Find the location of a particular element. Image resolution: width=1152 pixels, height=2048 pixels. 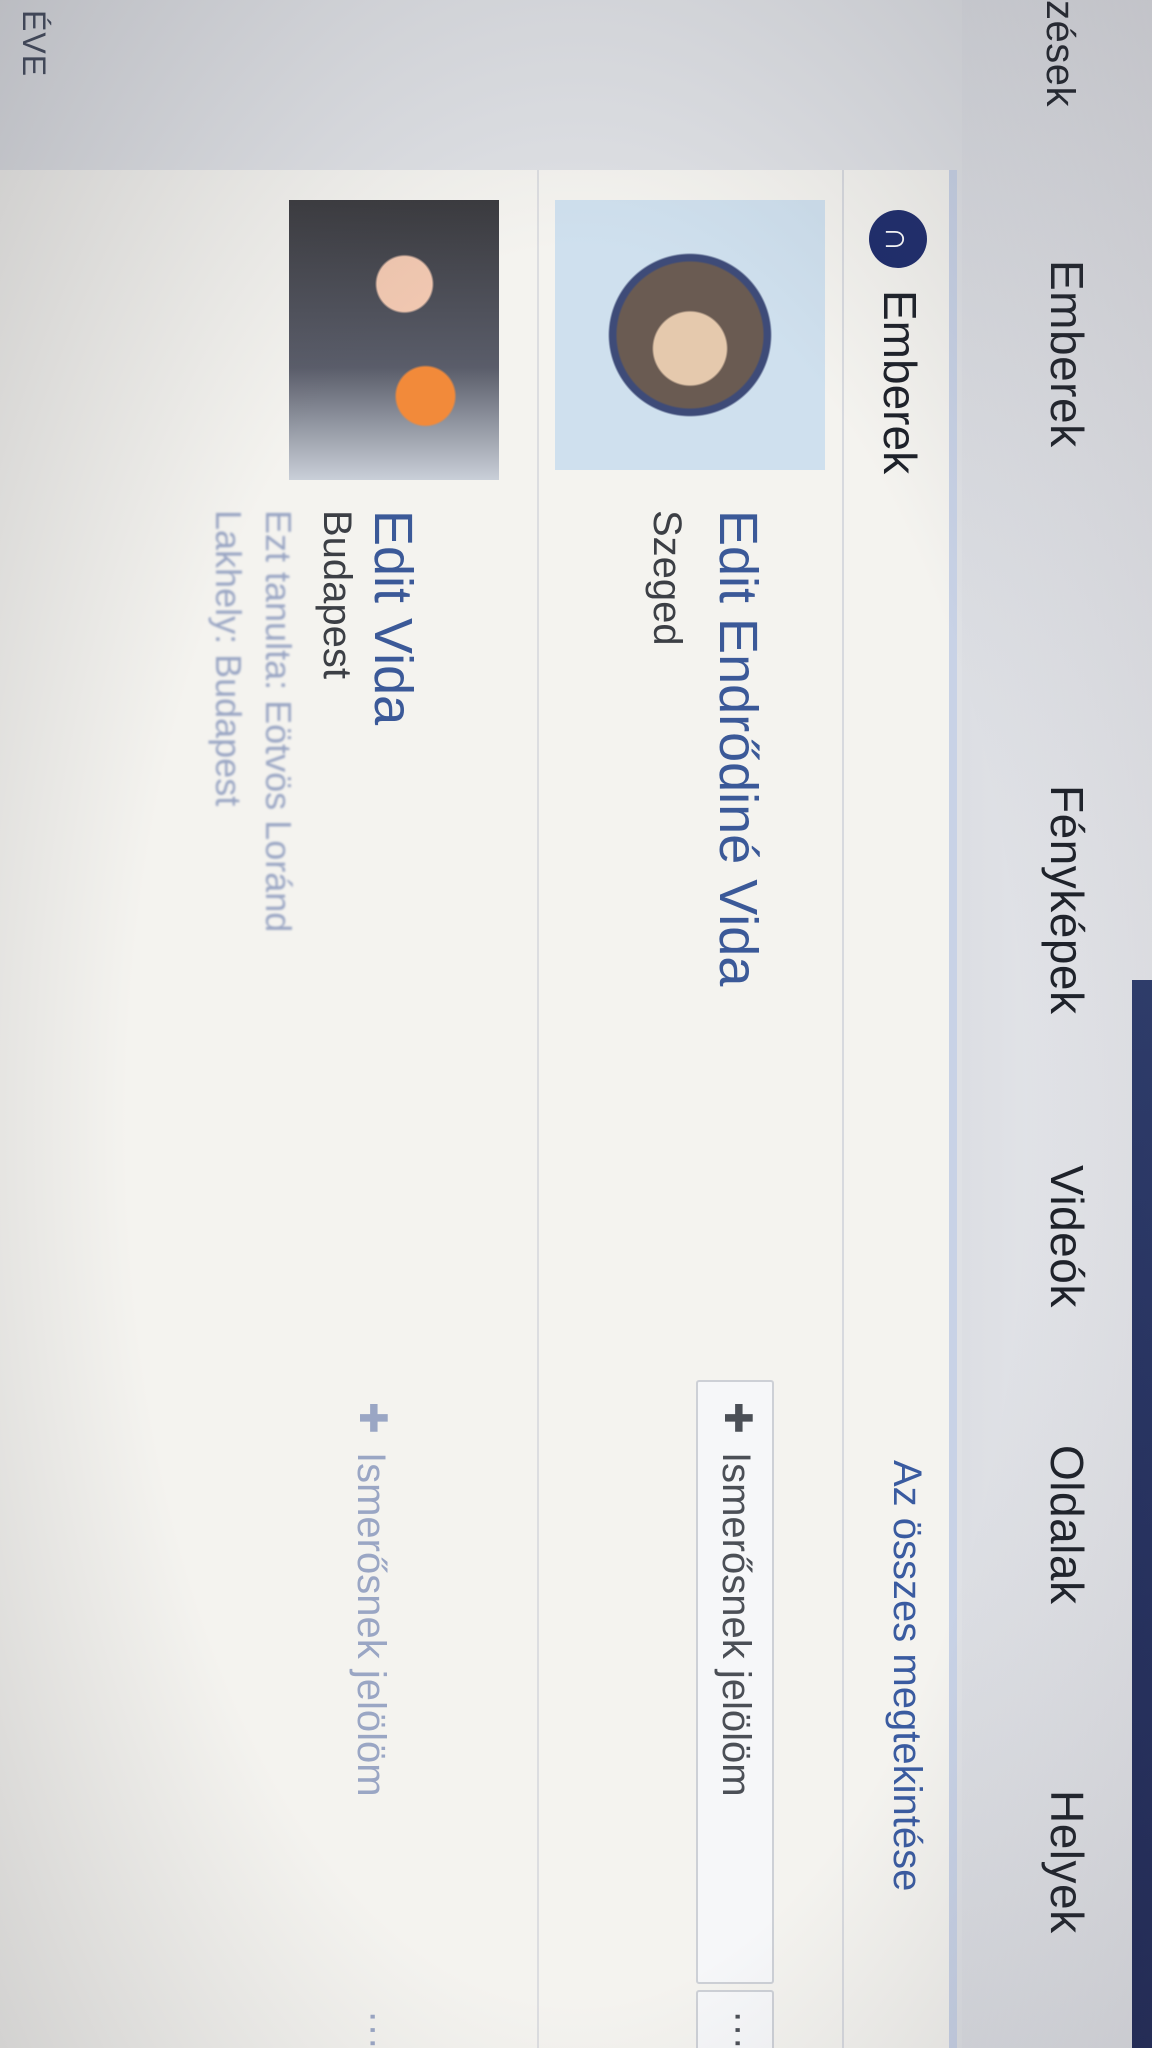

people-icon: ∩ is located at coordinates (898, 239).